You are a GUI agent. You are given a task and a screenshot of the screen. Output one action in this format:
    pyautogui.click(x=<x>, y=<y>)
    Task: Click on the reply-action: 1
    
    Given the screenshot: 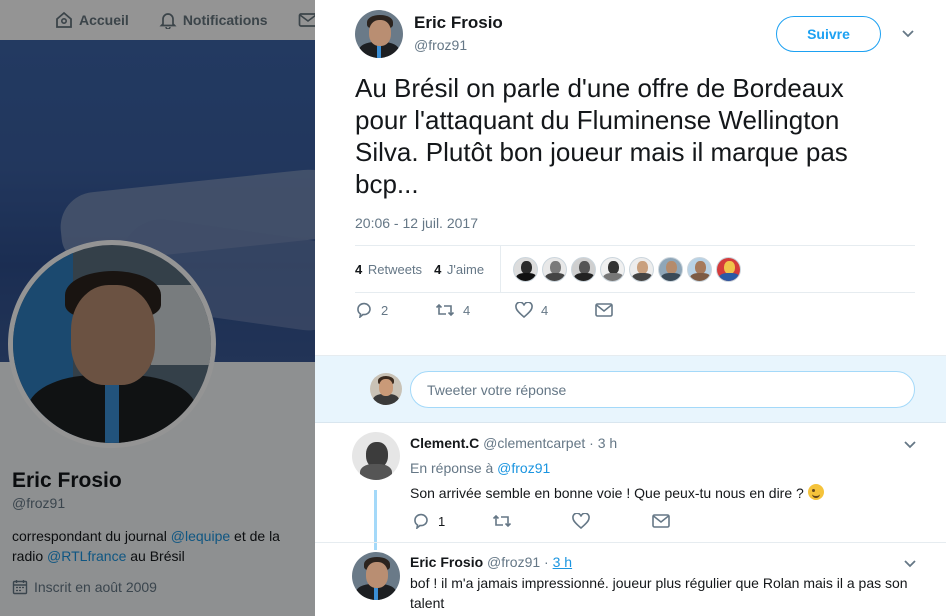 What is the action you would take?
    pyautogui.click(x=452, y=521)
    